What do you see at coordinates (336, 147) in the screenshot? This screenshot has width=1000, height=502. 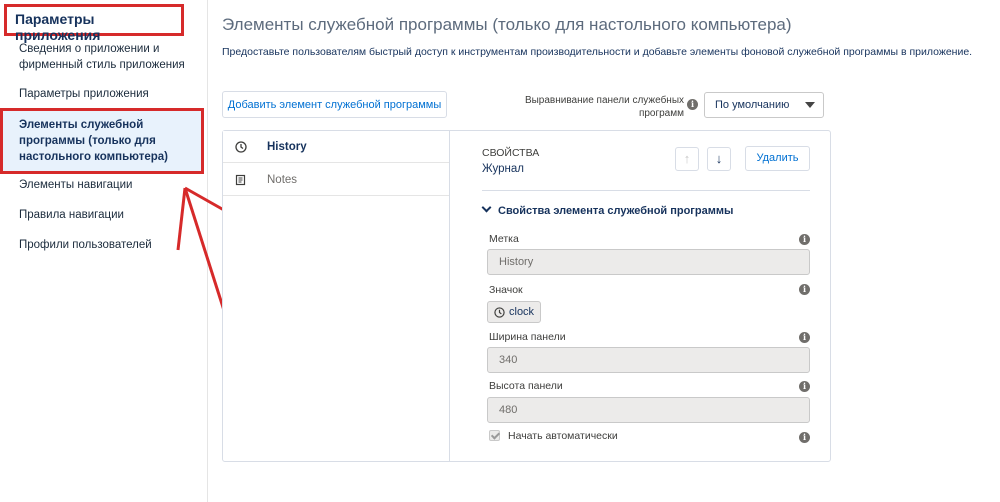 I see `list-item-history: History` at bounding box center [336, 147].